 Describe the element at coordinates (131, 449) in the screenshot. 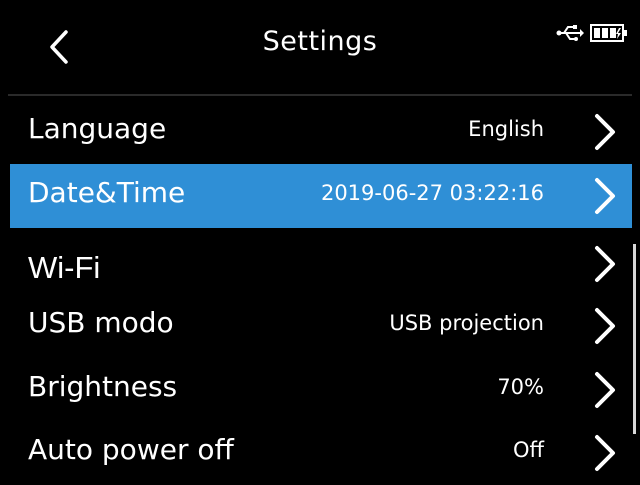

I see `setting-label: Auto power off` at that location.